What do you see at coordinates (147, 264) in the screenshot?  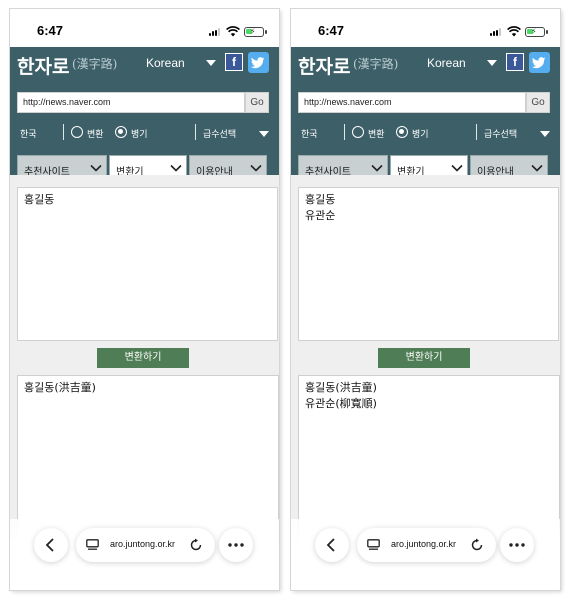 I see `input-textarea: 홍길동` at bounding box center [147, 264].